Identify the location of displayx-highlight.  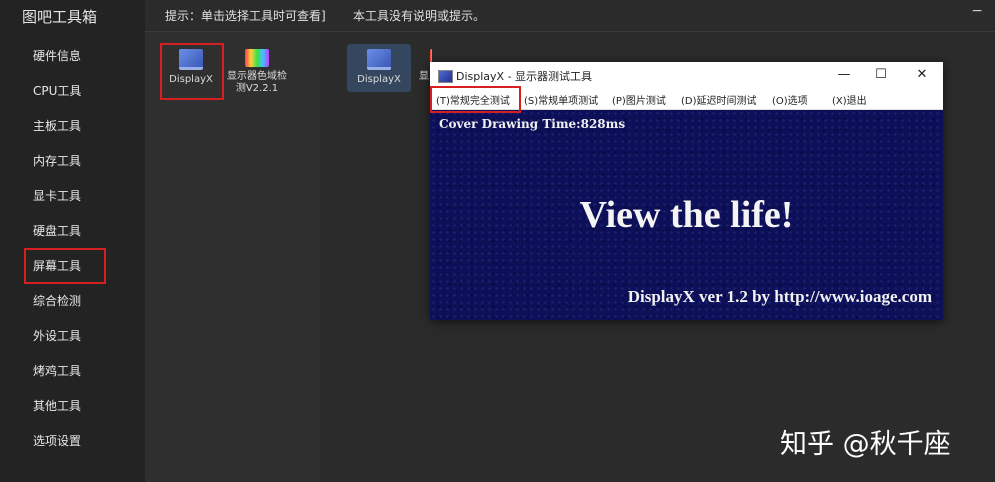
(192, 71).